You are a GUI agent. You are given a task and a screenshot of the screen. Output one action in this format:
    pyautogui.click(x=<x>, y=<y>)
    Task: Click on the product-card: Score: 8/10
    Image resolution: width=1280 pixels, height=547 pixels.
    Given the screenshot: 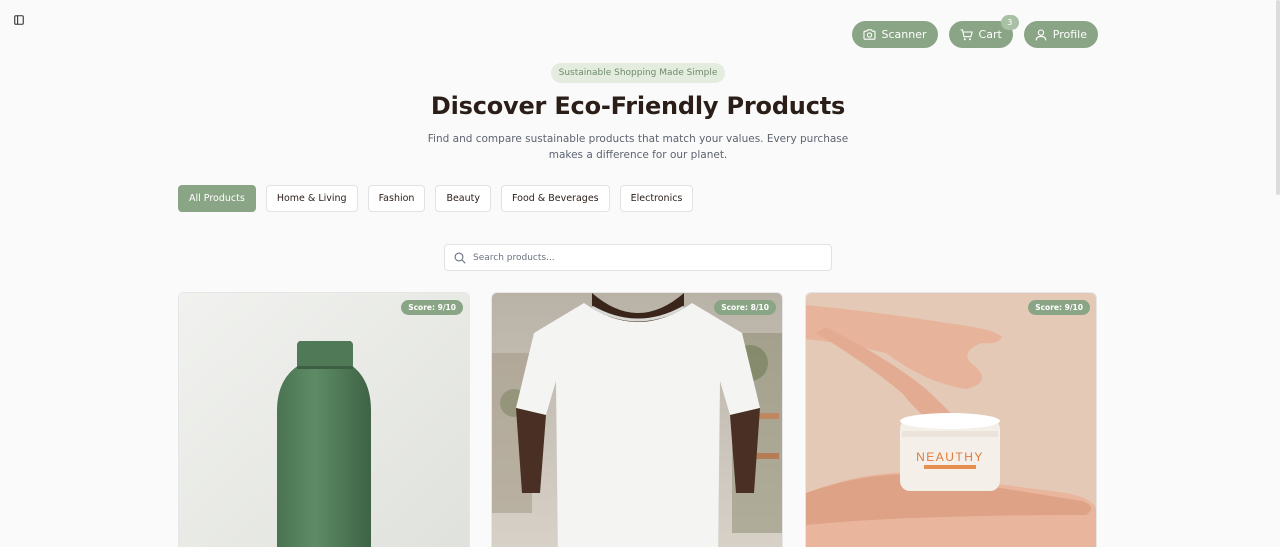 What is the action you would take?
    pyautogui.click(x=637, y=419)
    